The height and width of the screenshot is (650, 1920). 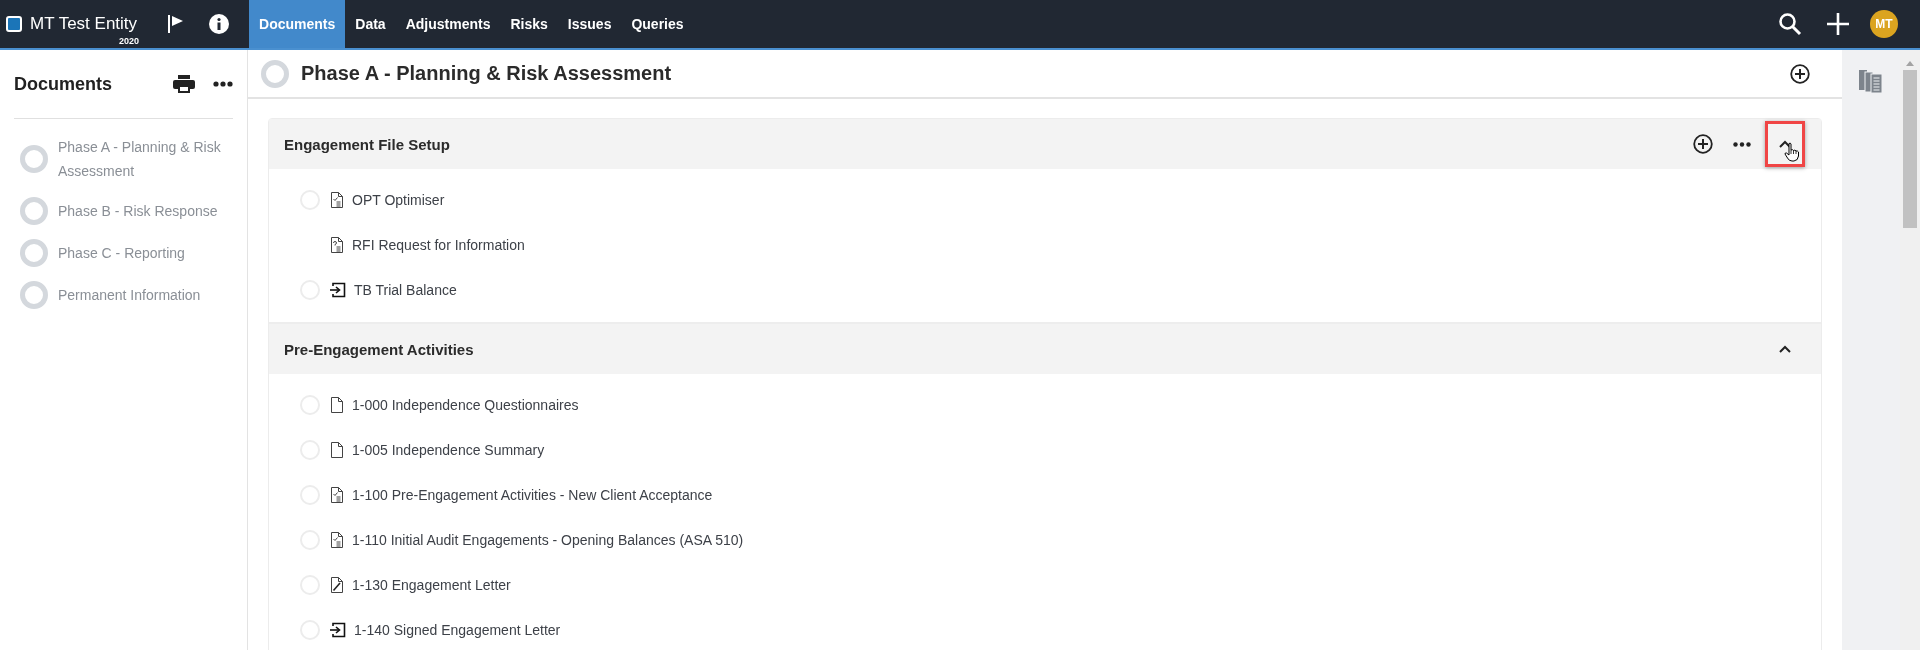 I want to click on document-link: 1-100 Pre-Engagement Activities - New Client Acceptance, so click(x=532, y=494).